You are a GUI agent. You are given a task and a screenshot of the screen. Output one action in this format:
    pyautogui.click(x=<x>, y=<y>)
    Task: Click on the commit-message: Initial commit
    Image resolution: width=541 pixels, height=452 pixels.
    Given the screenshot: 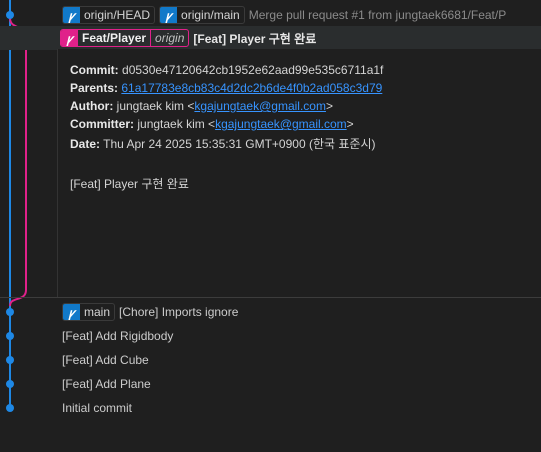 What is the action you would take?
    pyautogui.click(x=97, y=408)
    